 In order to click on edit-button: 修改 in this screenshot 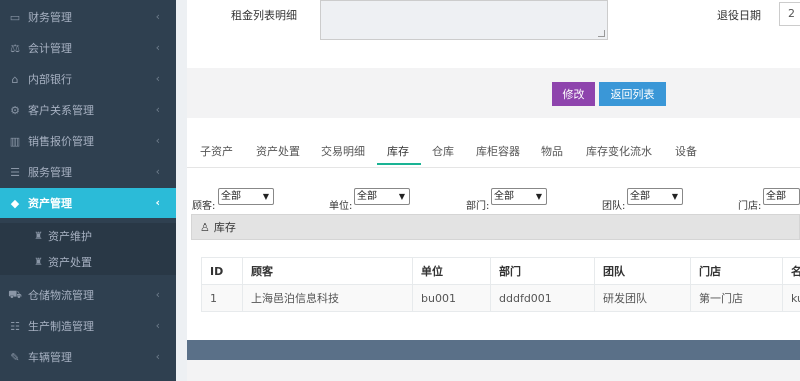, I will do `click(573, 94)`.